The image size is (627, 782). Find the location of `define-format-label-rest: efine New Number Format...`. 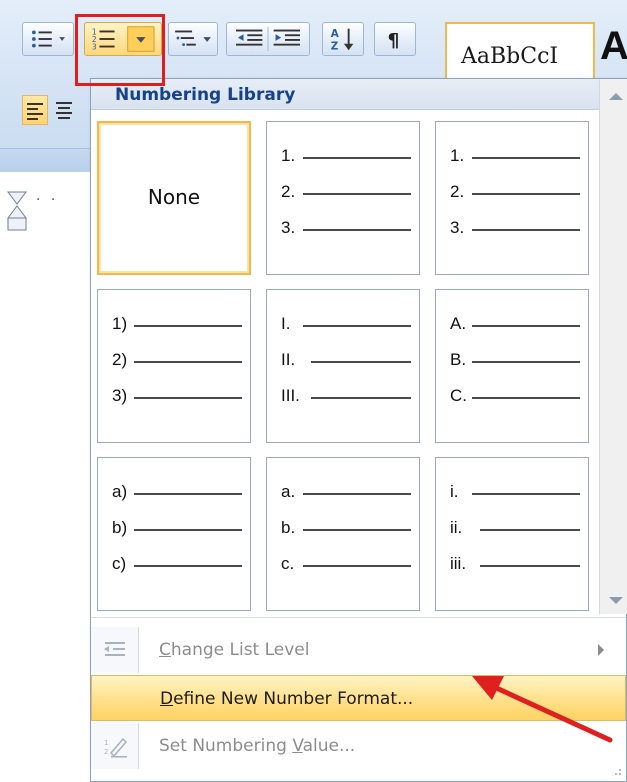

define-format-label-rest: efine New Number Format... is located at coordinates (293, 699).